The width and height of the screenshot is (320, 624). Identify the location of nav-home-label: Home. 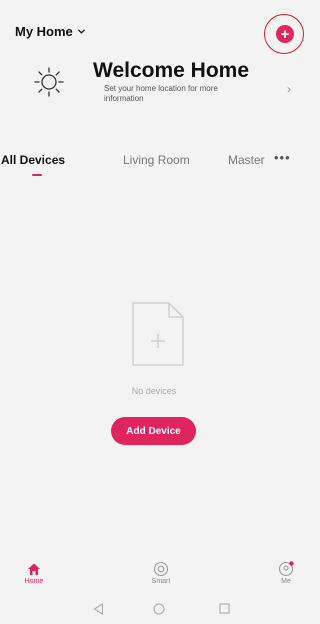
(34, 581).